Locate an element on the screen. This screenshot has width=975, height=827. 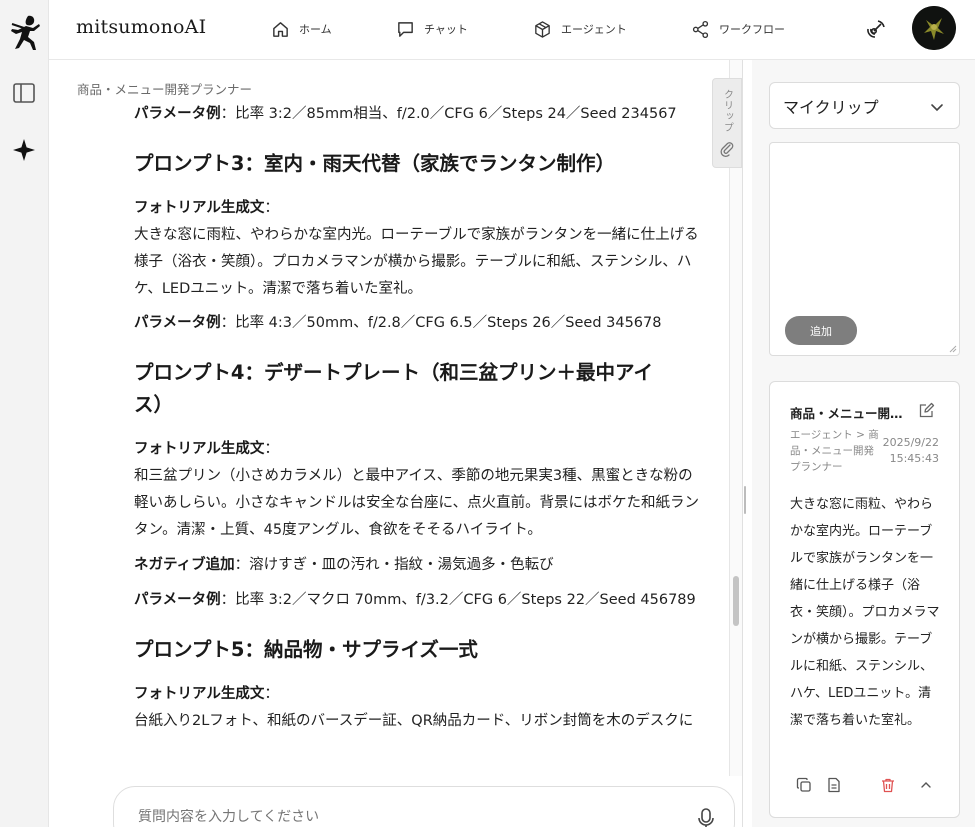
p3-heading: プロンプト3：室内・雨天代替（家族でランタン制作） is located at coordinates (374, 163).